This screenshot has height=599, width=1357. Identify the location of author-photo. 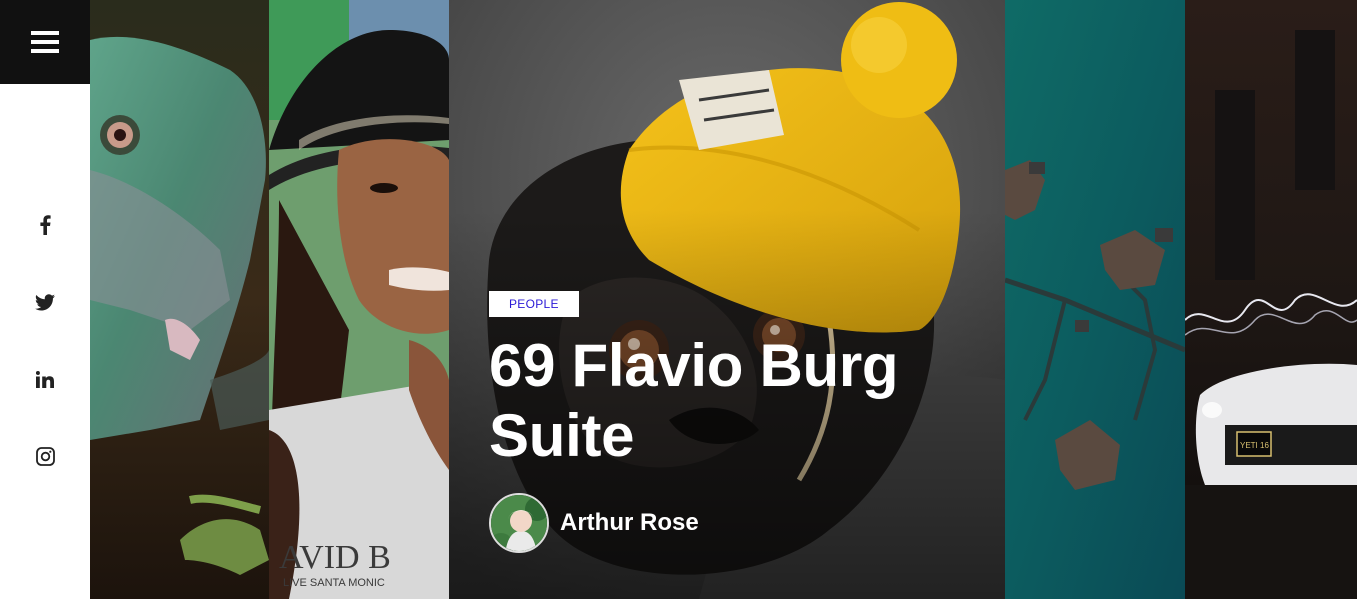
(519, 523).